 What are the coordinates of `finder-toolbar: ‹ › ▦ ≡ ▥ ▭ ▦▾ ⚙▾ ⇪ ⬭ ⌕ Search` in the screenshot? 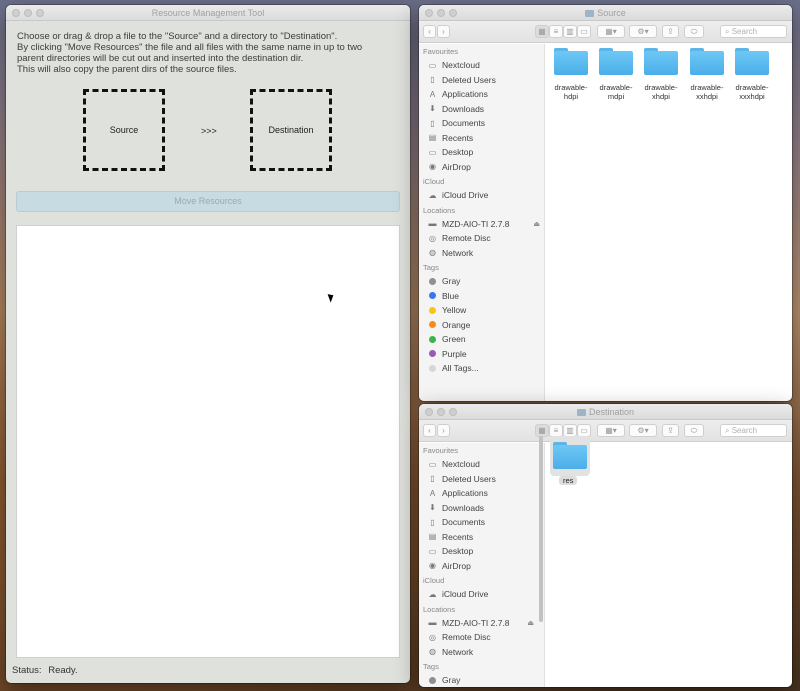 It's located at (605, 431).